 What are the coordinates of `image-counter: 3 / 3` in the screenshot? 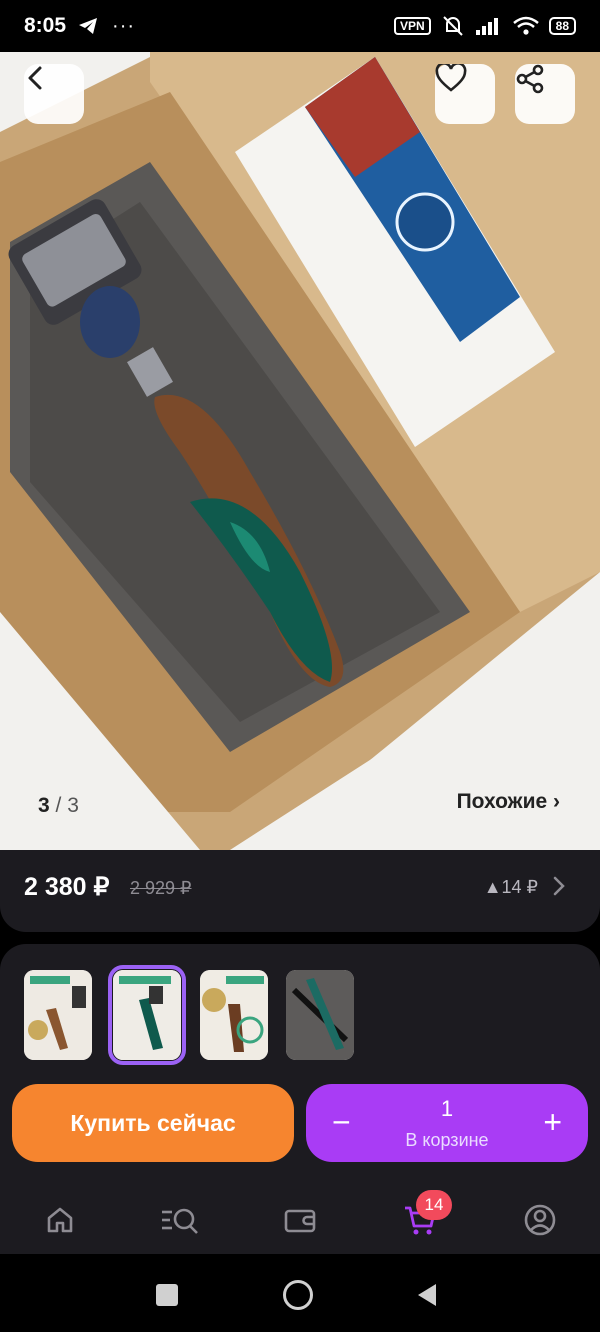 It's located at (58, 806).